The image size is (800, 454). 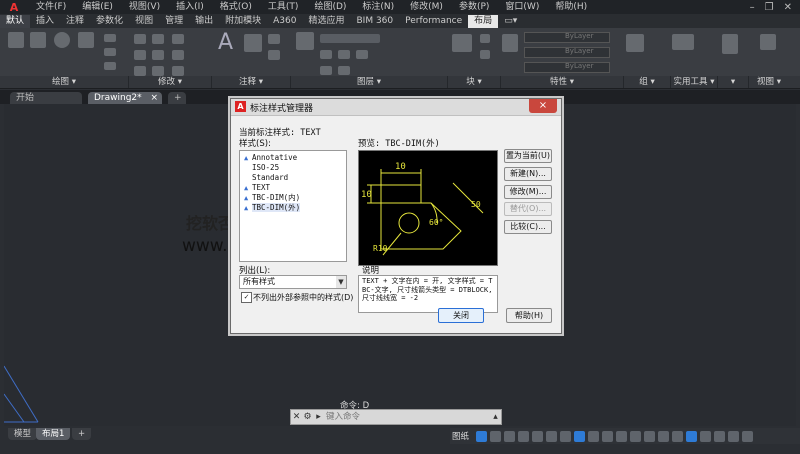 What do you see at coordinates (683, 42) in the screenshot?
I see `measure-icon` at bounding box center [683, 42].